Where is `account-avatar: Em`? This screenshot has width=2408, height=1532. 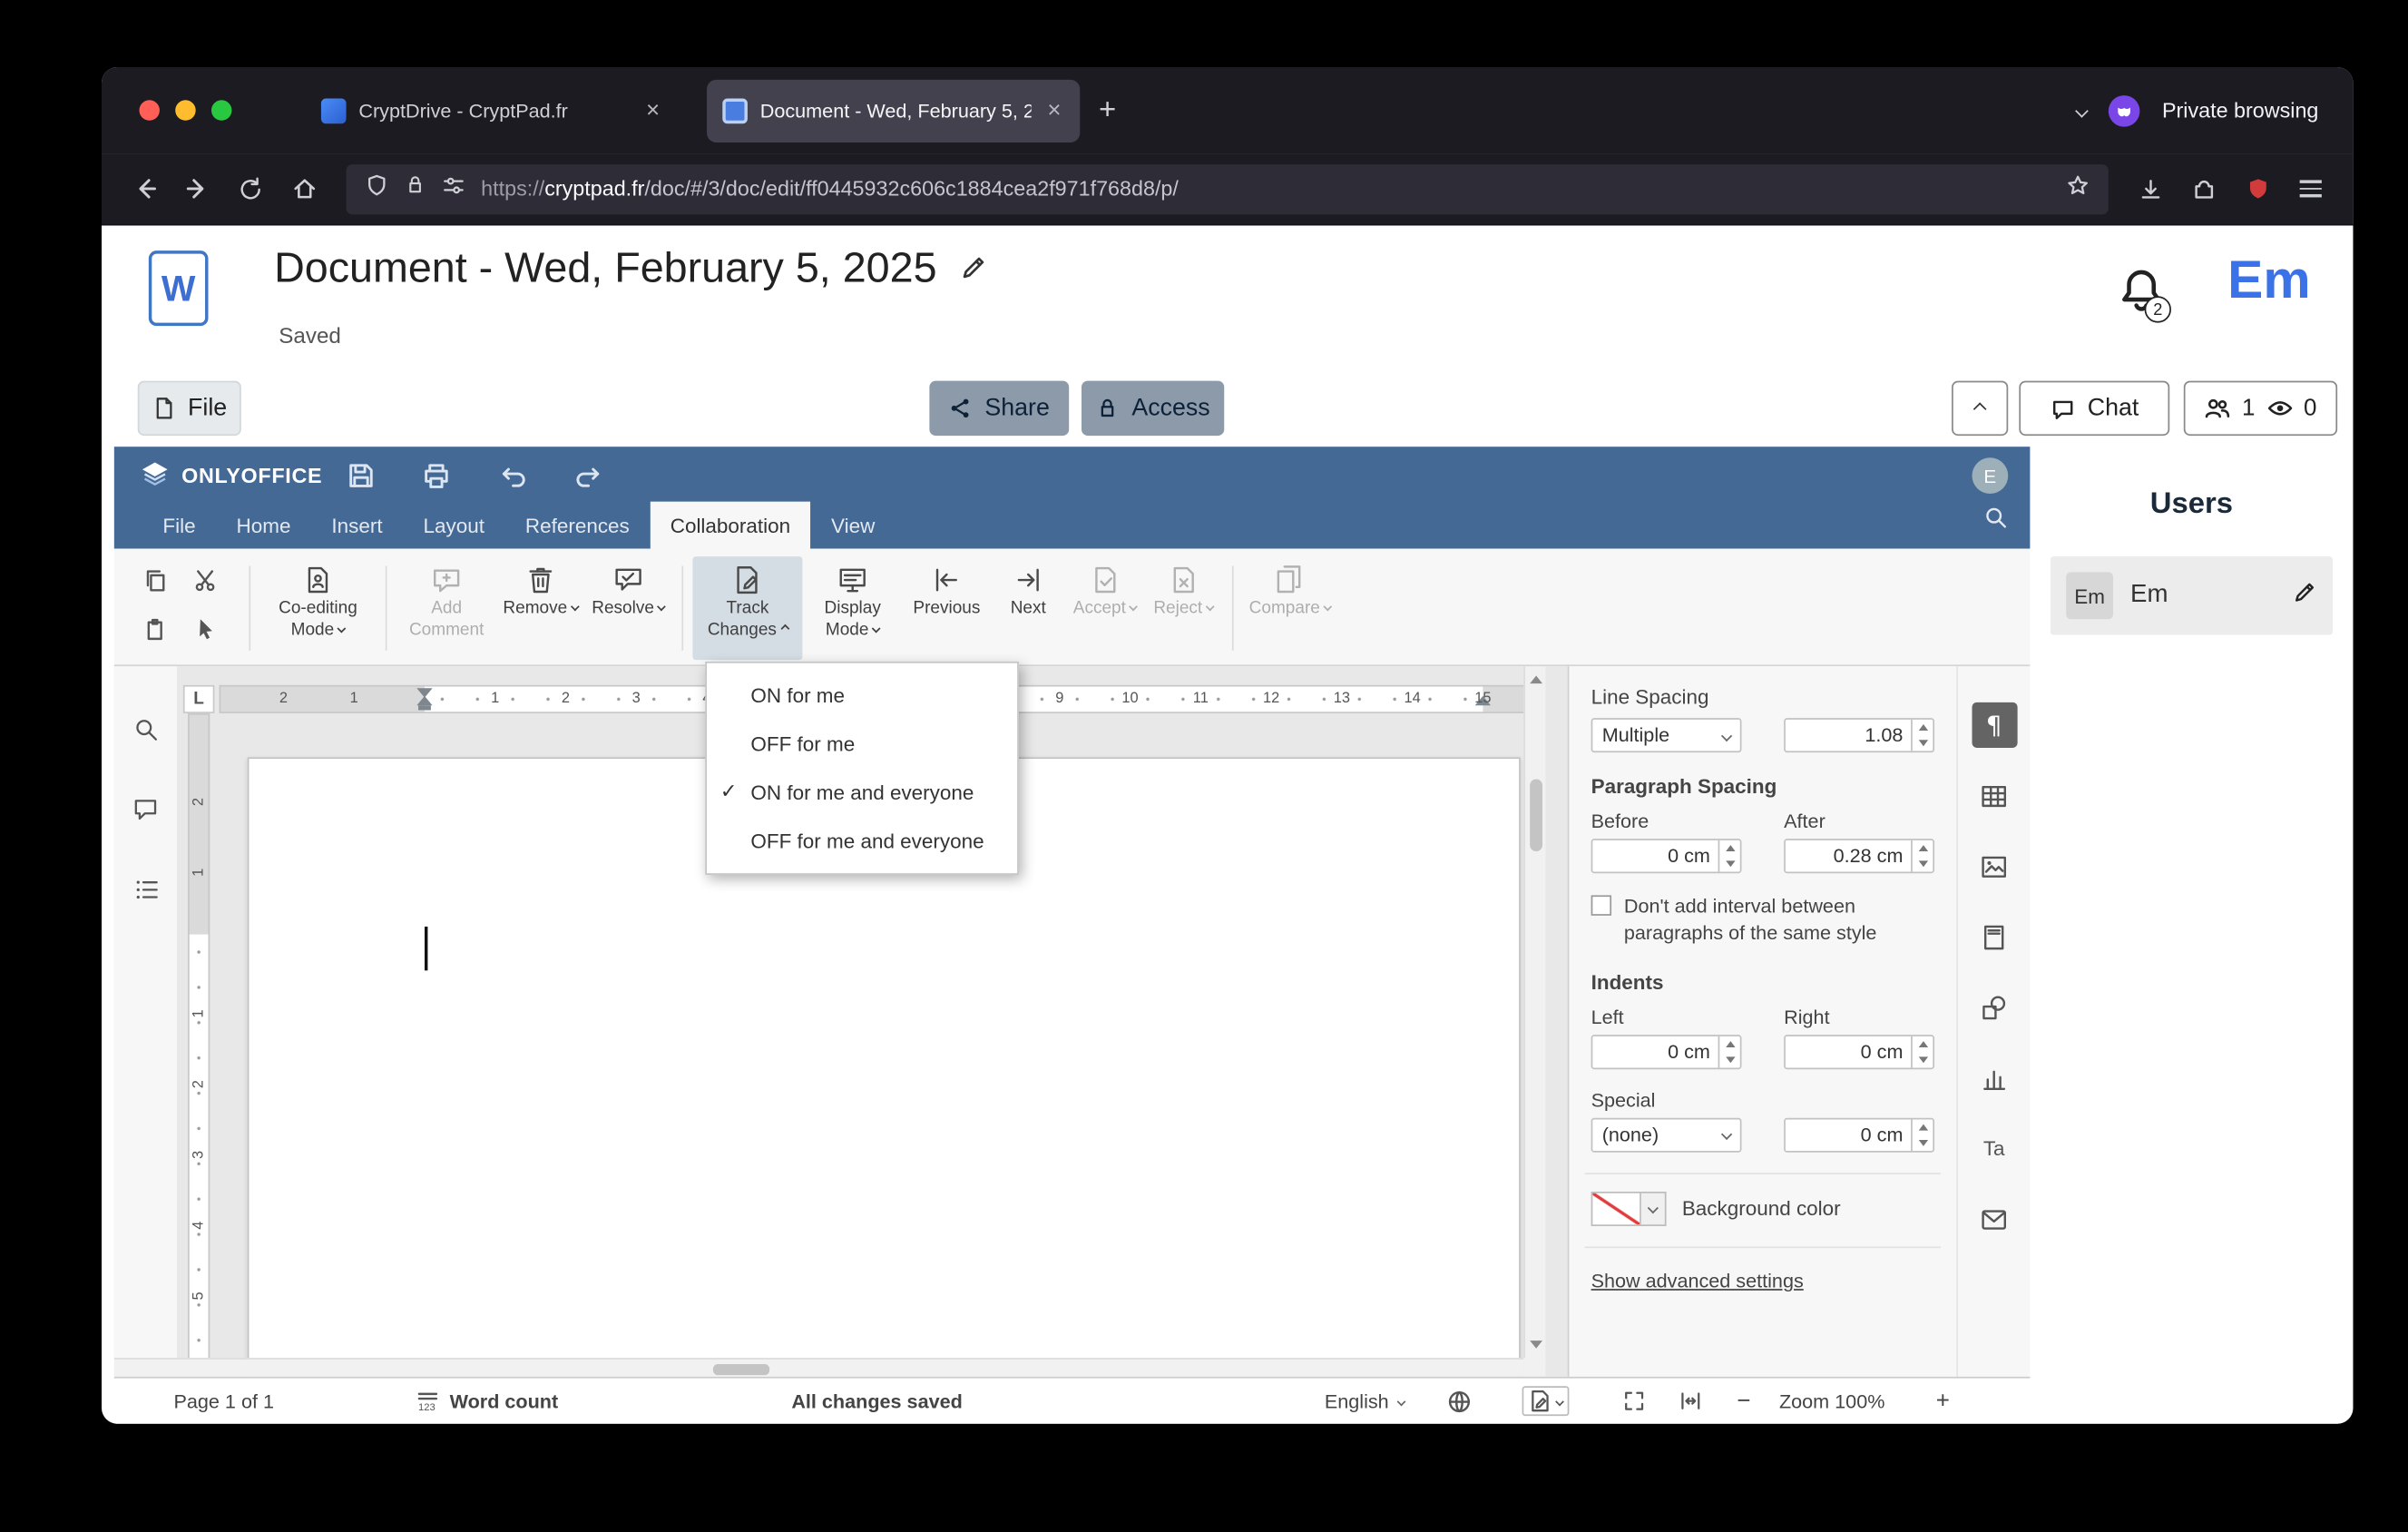
account-avatar: Em is located at coordinates (2268, 280).